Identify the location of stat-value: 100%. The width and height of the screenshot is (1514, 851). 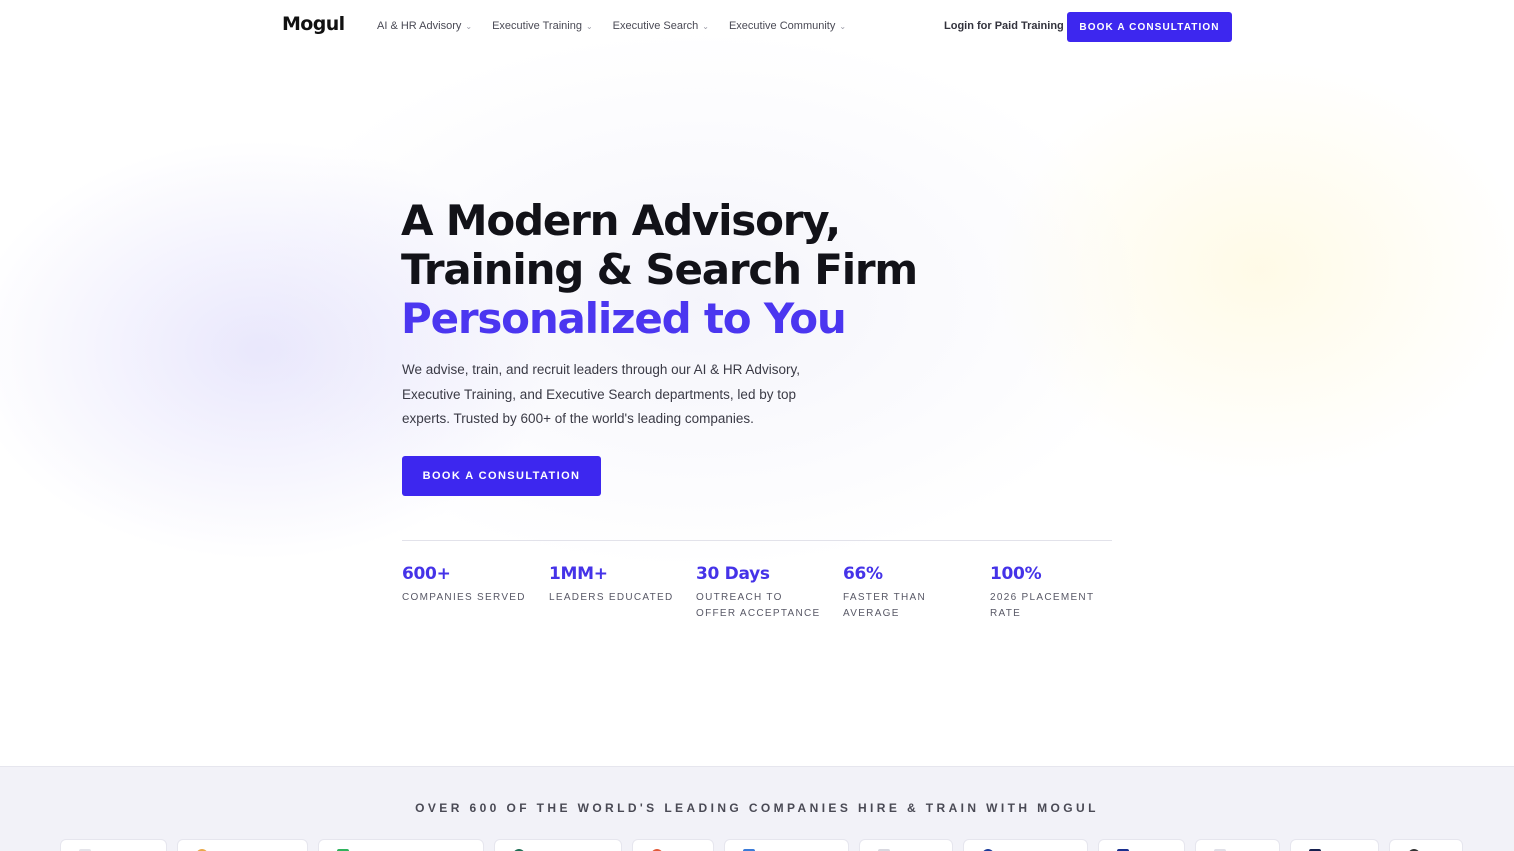
(1016, 574).